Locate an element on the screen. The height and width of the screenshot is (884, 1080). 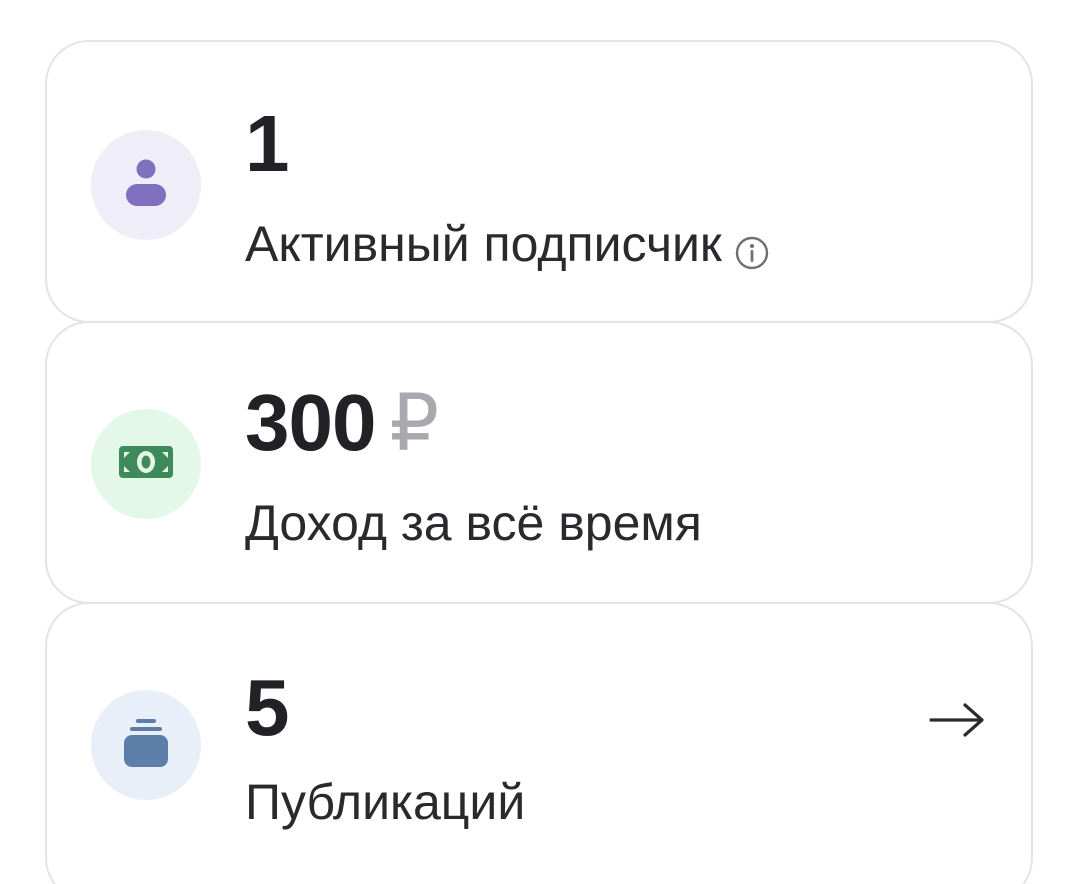
subscribers-label: Активный подписчик is located at coordinates (483, 244).